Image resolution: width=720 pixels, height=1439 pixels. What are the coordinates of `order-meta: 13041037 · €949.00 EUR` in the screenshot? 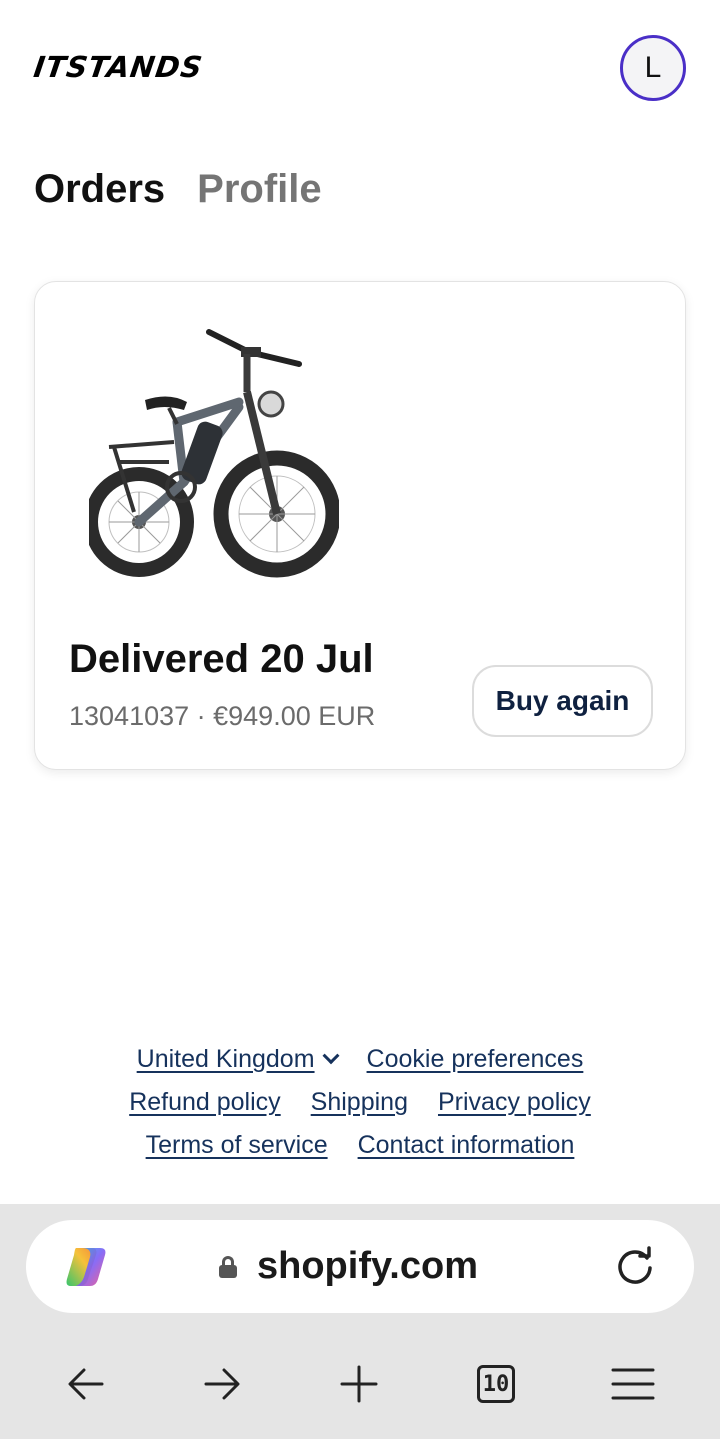 It's located at (222, 716).